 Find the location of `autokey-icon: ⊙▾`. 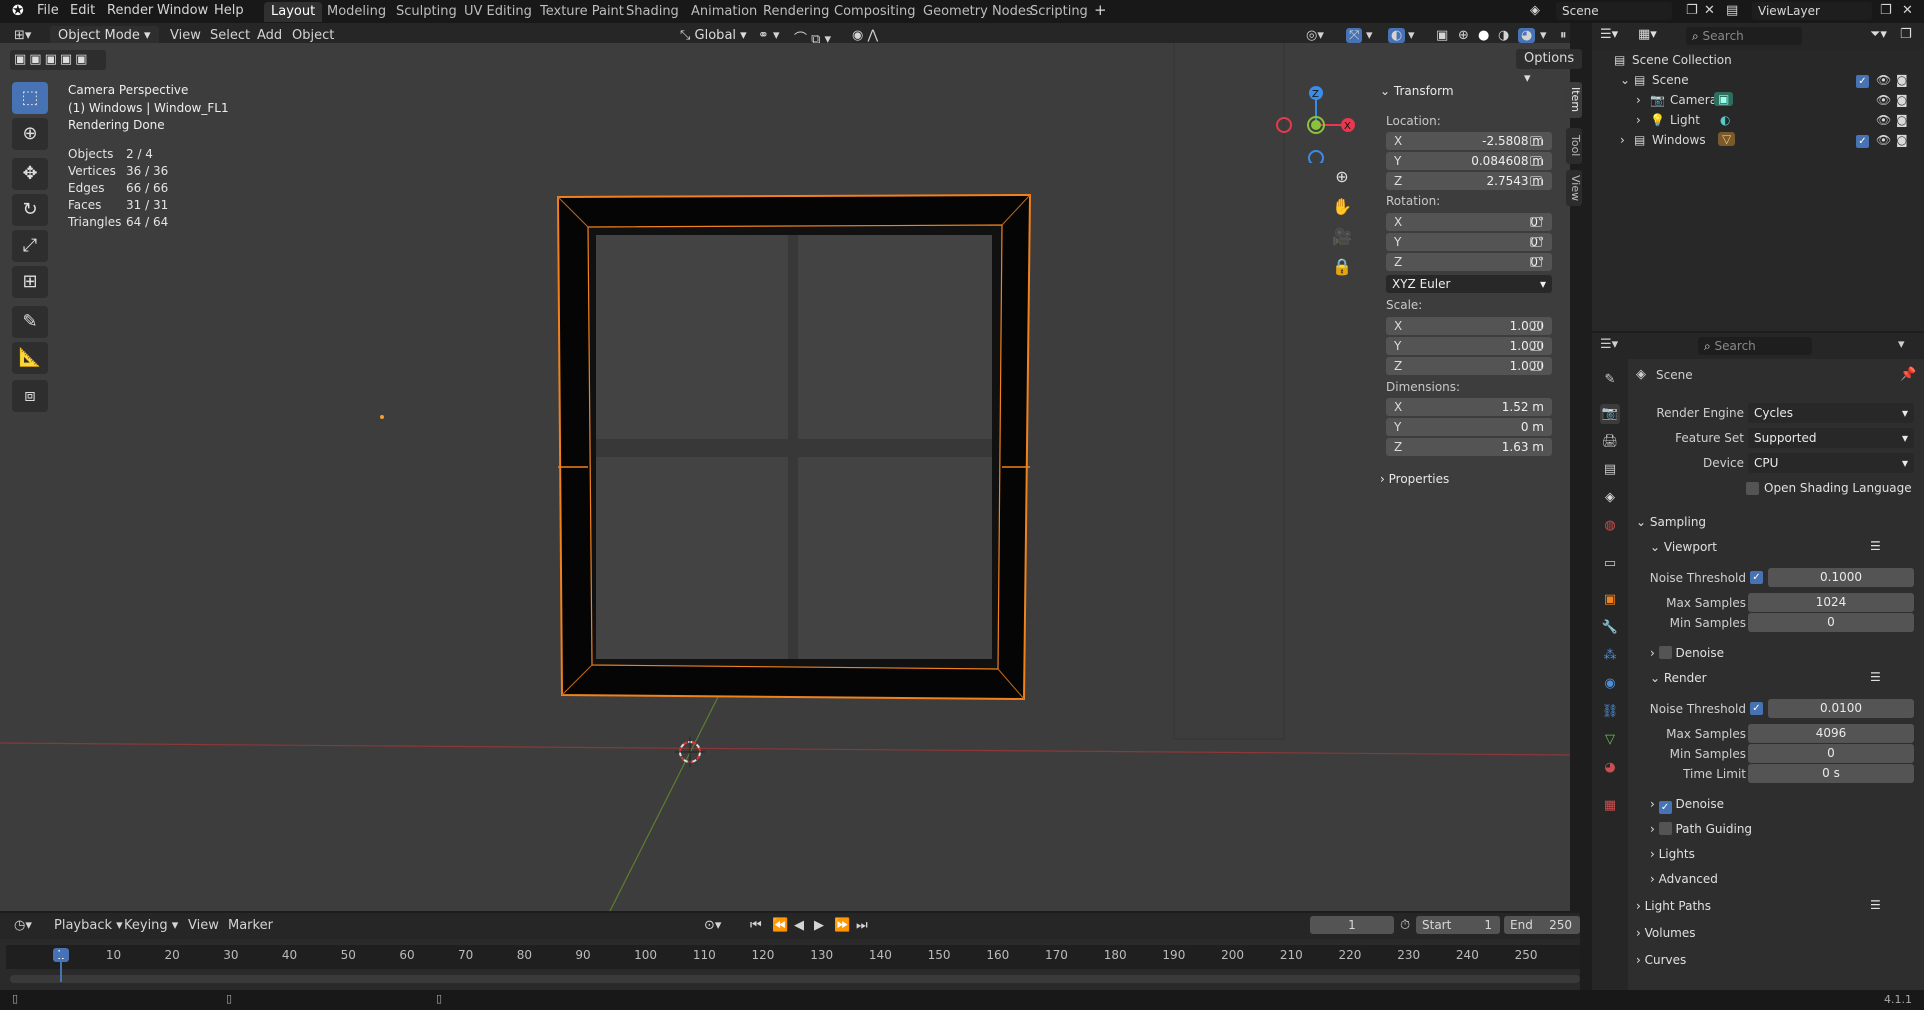

autokey-icon: ⊙▾ is located at coordinates (712, 925).